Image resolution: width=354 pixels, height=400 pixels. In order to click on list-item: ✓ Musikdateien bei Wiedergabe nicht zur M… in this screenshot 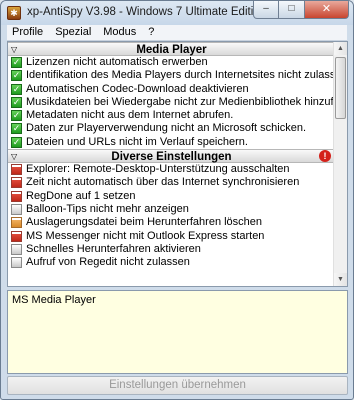, I will do `click(177, 102)`.